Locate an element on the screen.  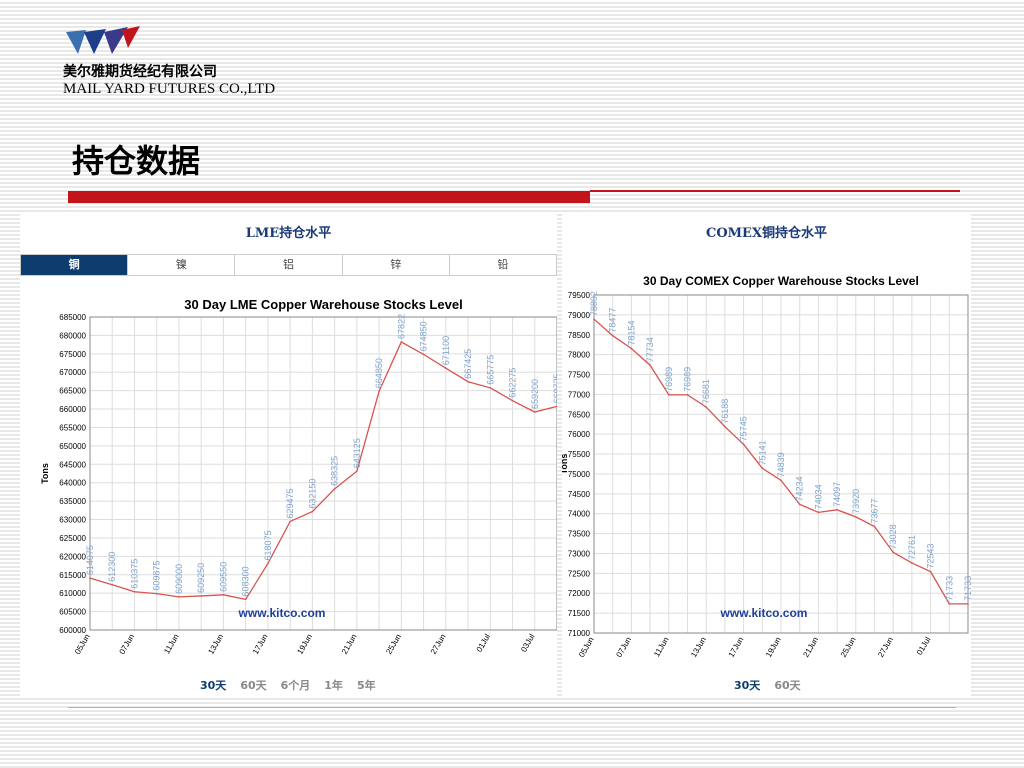
x-tick-label: 19Jun is located at coordinates (304, 644).